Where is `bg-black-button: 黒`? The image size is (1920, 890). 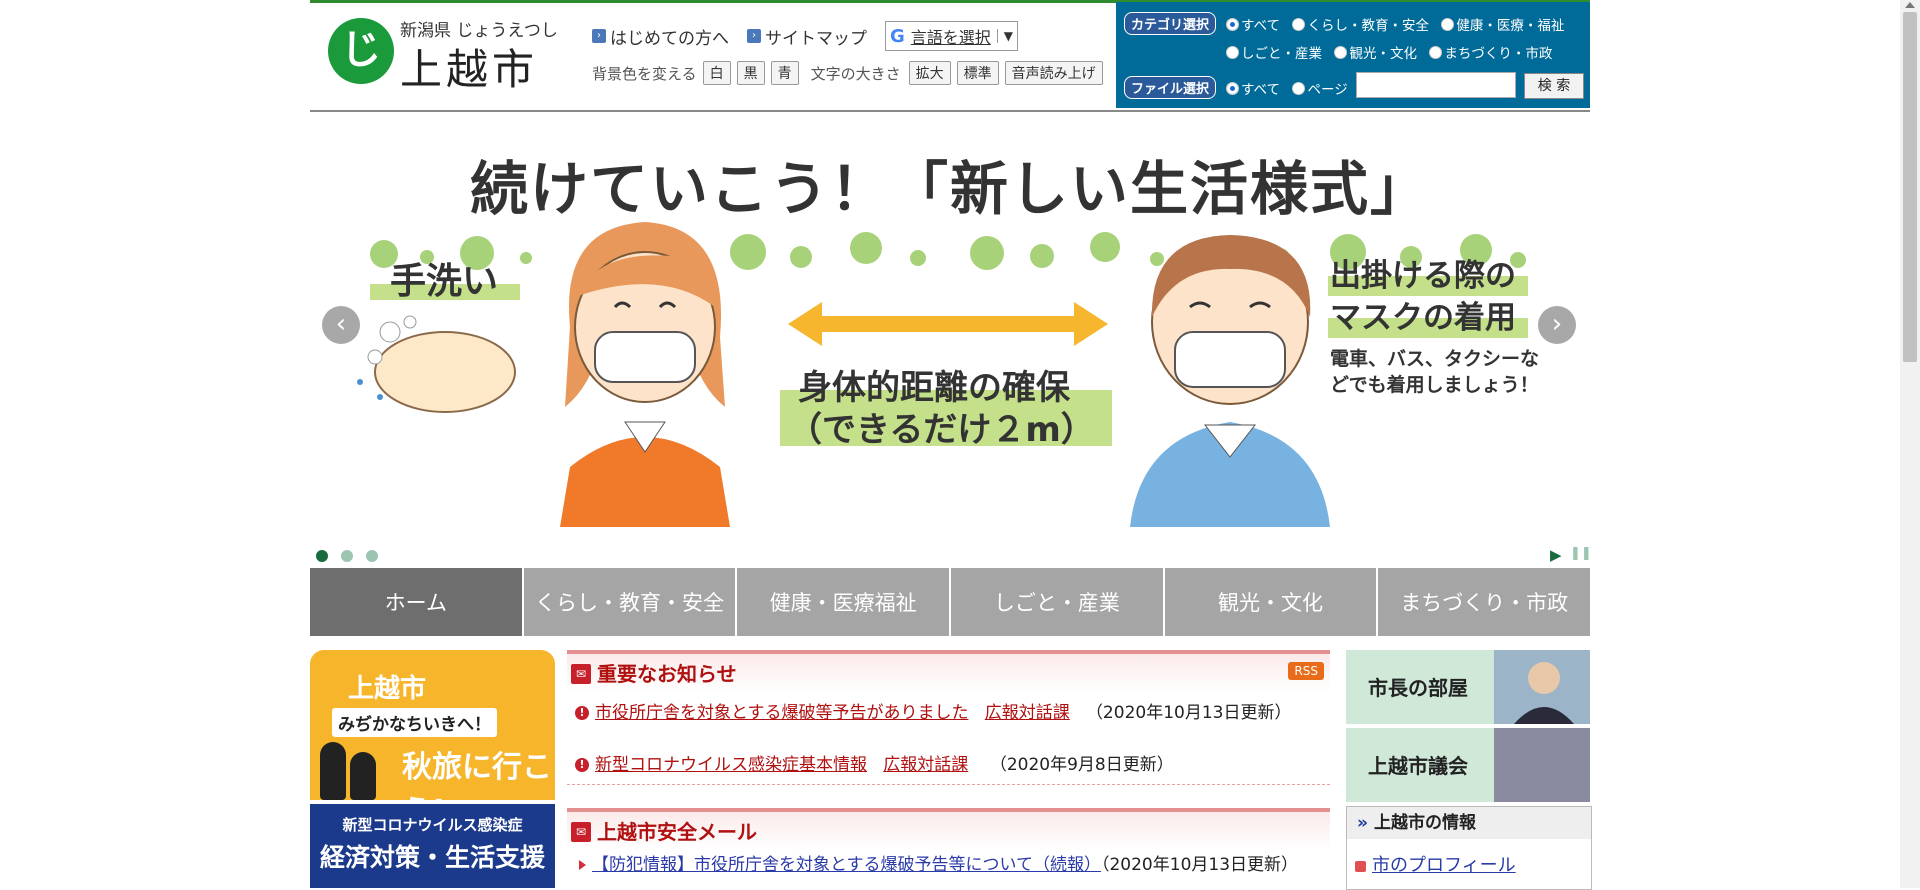
bg-black-button: 黒 is located at coordinates (750, 73).